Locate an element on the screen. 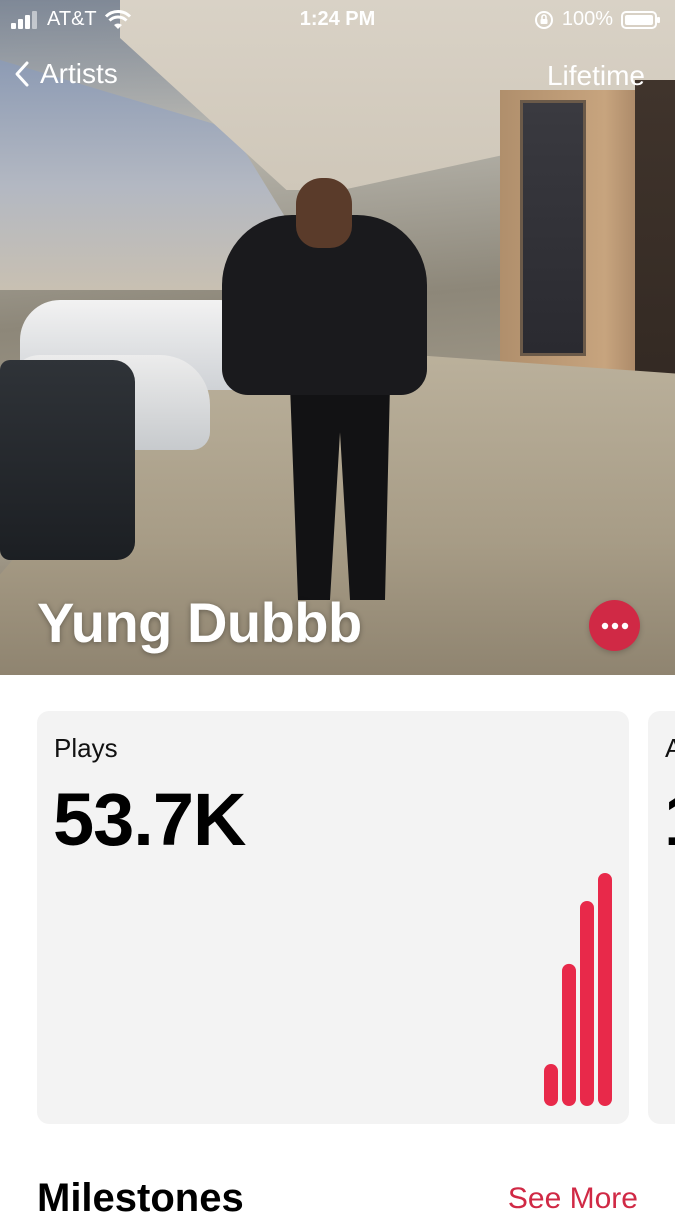 The width and height of the screenshot is (675, 1221). orientation-lock-icon is located at coordinates (543, 19).